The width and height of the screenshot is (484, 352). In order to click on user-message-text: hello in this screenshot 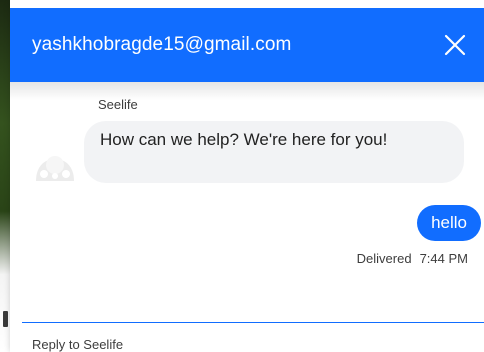, I will do `click(449, 222)`.